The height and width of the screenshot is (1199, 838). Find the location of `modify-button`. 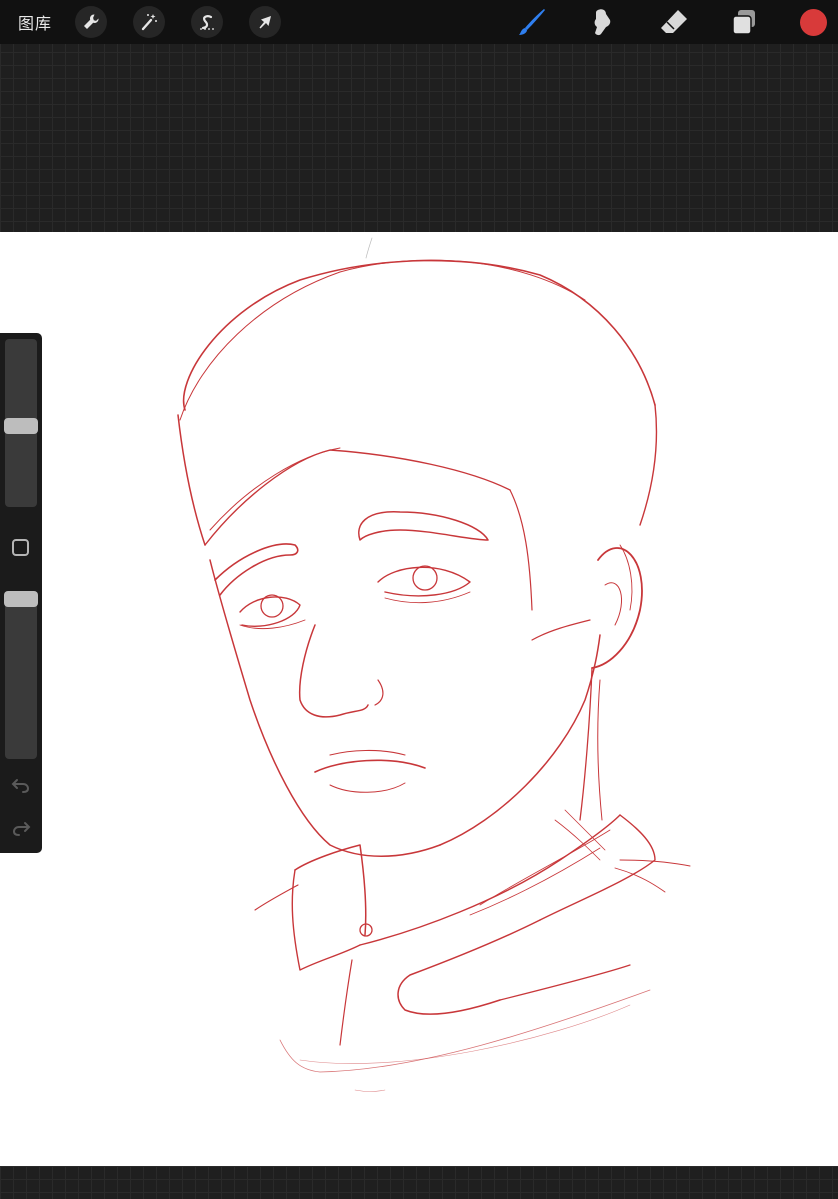

modify-button is located at coordinates (20, 547).